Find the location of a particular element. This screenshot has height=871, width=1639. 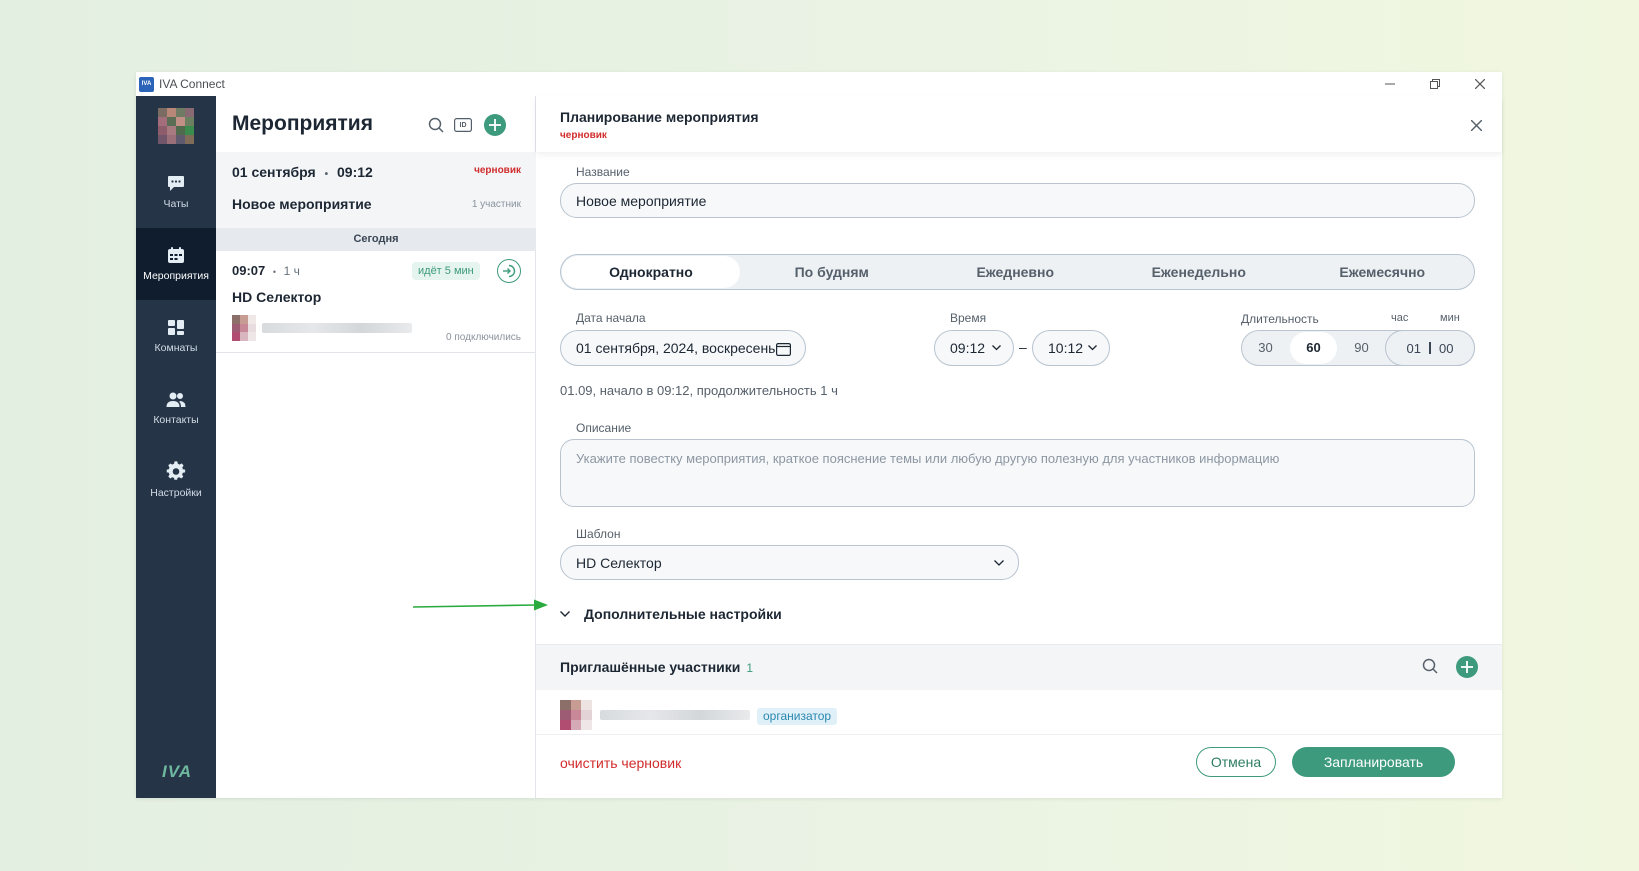

nav-item-chats: Чаты is located at coordinates (176, 192).